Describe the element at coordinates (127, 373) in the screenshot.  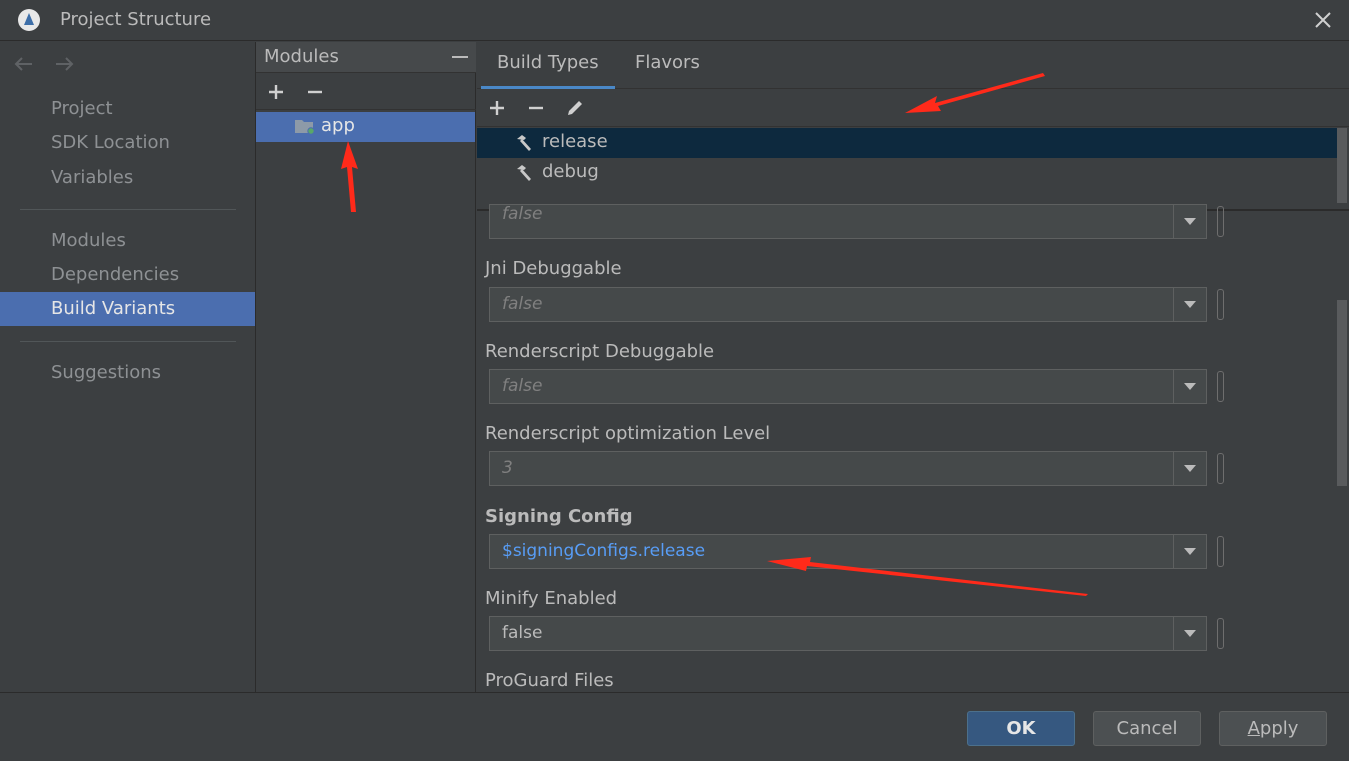
I see `nav-item-suggestions: Suggestions` at that location.